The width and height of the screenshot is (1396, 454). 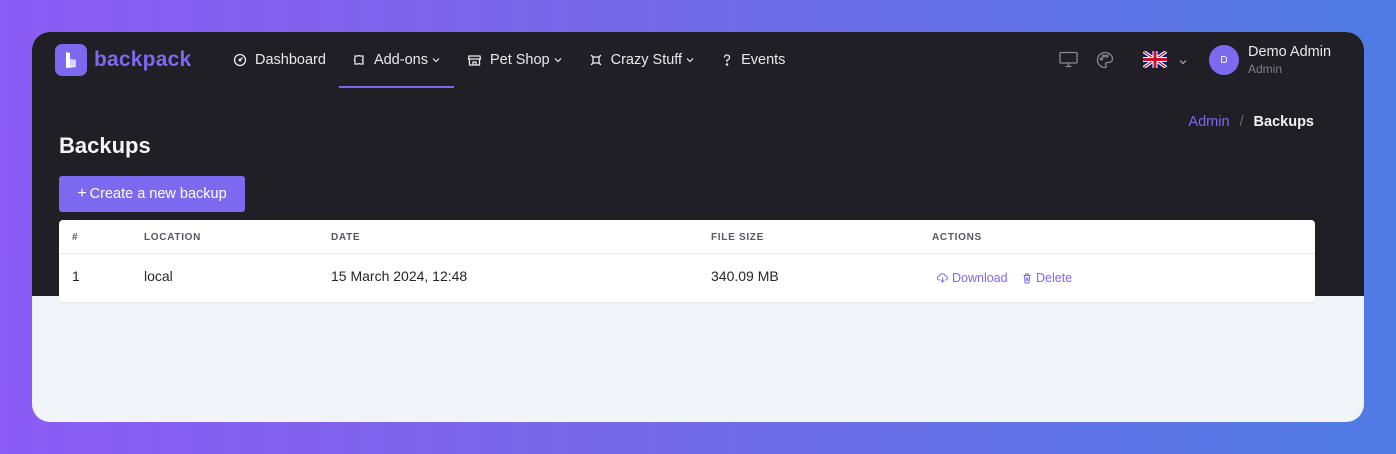 I want to click on nav-item-pet-shop: Pet Shop, so click(x=515, y=60).